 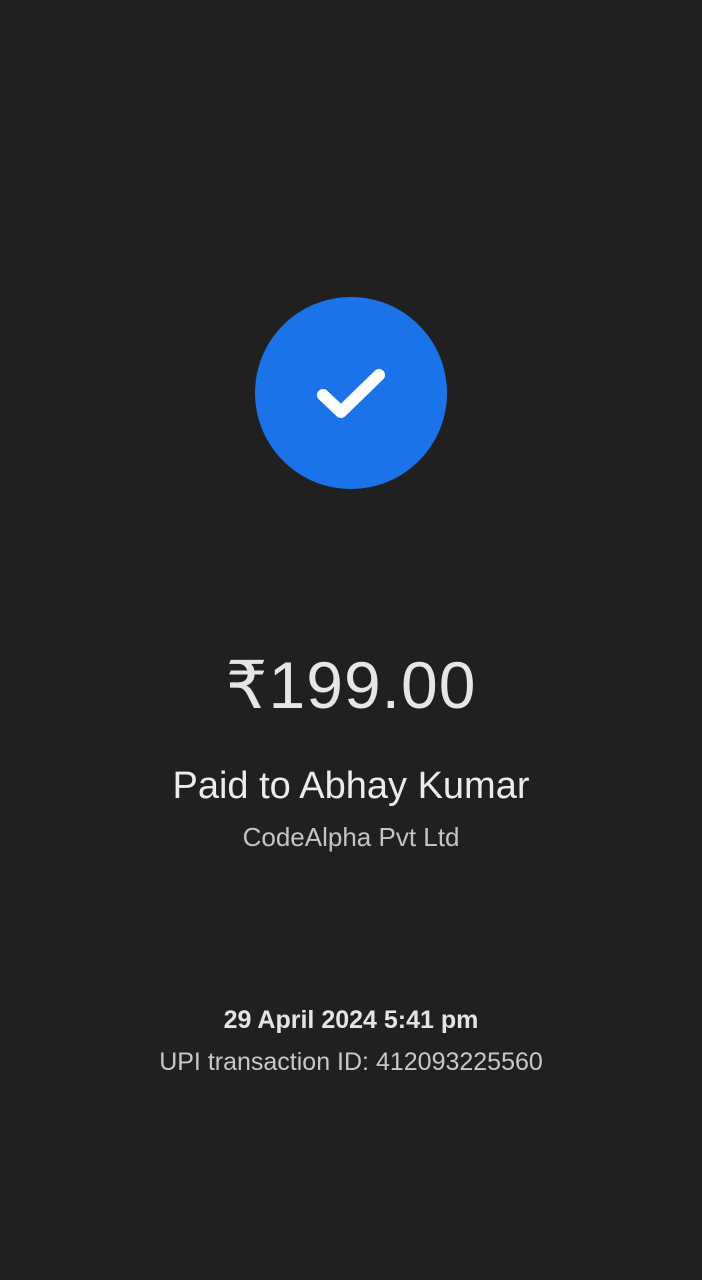 What do you see at coordinates (351, 685) in the screenshot?
I see `payment-amount: ₹199.00` at bounding box center [351, 685].